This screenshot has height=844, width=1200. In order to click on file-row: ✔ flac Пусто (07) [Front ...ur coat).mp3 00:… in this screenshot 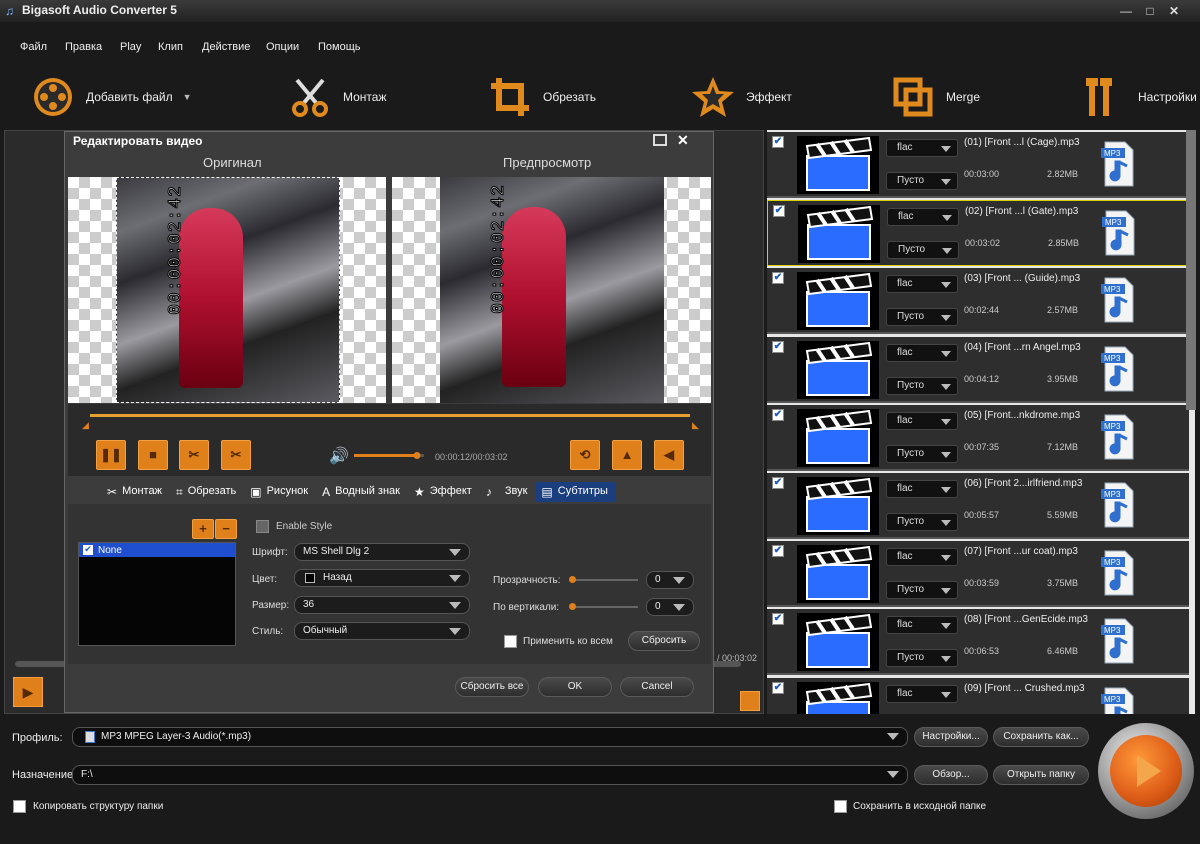, I will do `click(978, 574)`.